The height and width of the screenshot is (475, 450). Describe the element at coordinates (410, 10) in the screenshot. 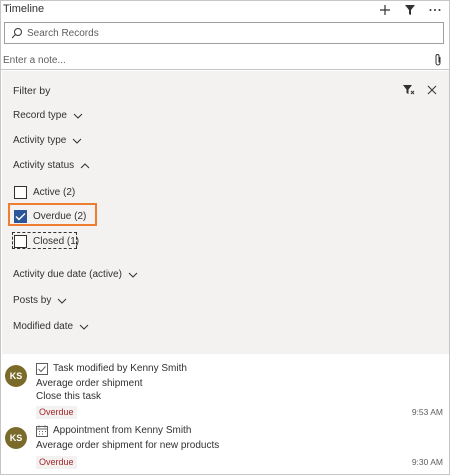

I see `filter-icon` at that location.